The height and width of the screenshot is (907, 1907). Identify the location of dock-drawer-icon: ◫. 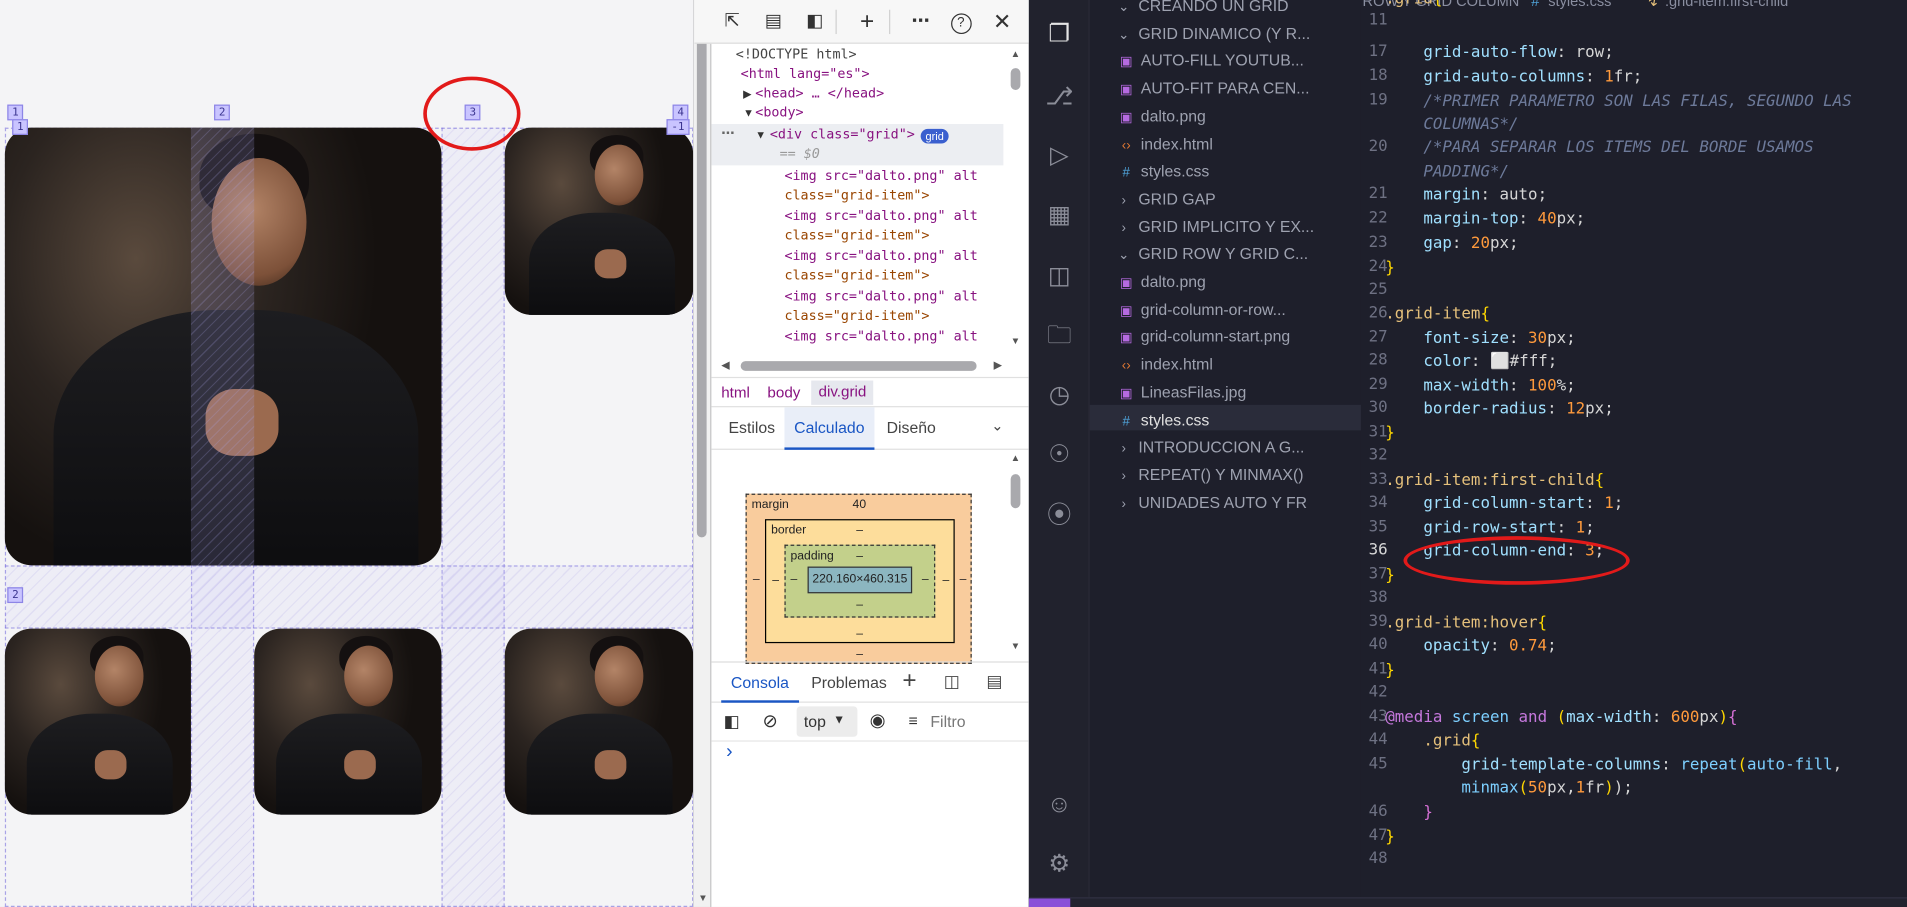
(952, 681).